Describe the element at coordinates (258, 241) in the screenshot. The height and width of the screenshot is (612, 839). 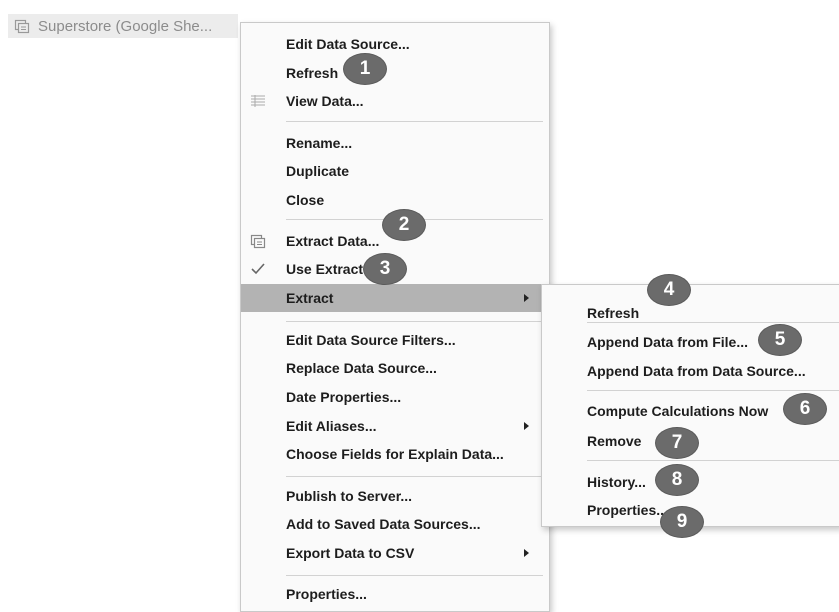
I see `extract-icon` at that location.